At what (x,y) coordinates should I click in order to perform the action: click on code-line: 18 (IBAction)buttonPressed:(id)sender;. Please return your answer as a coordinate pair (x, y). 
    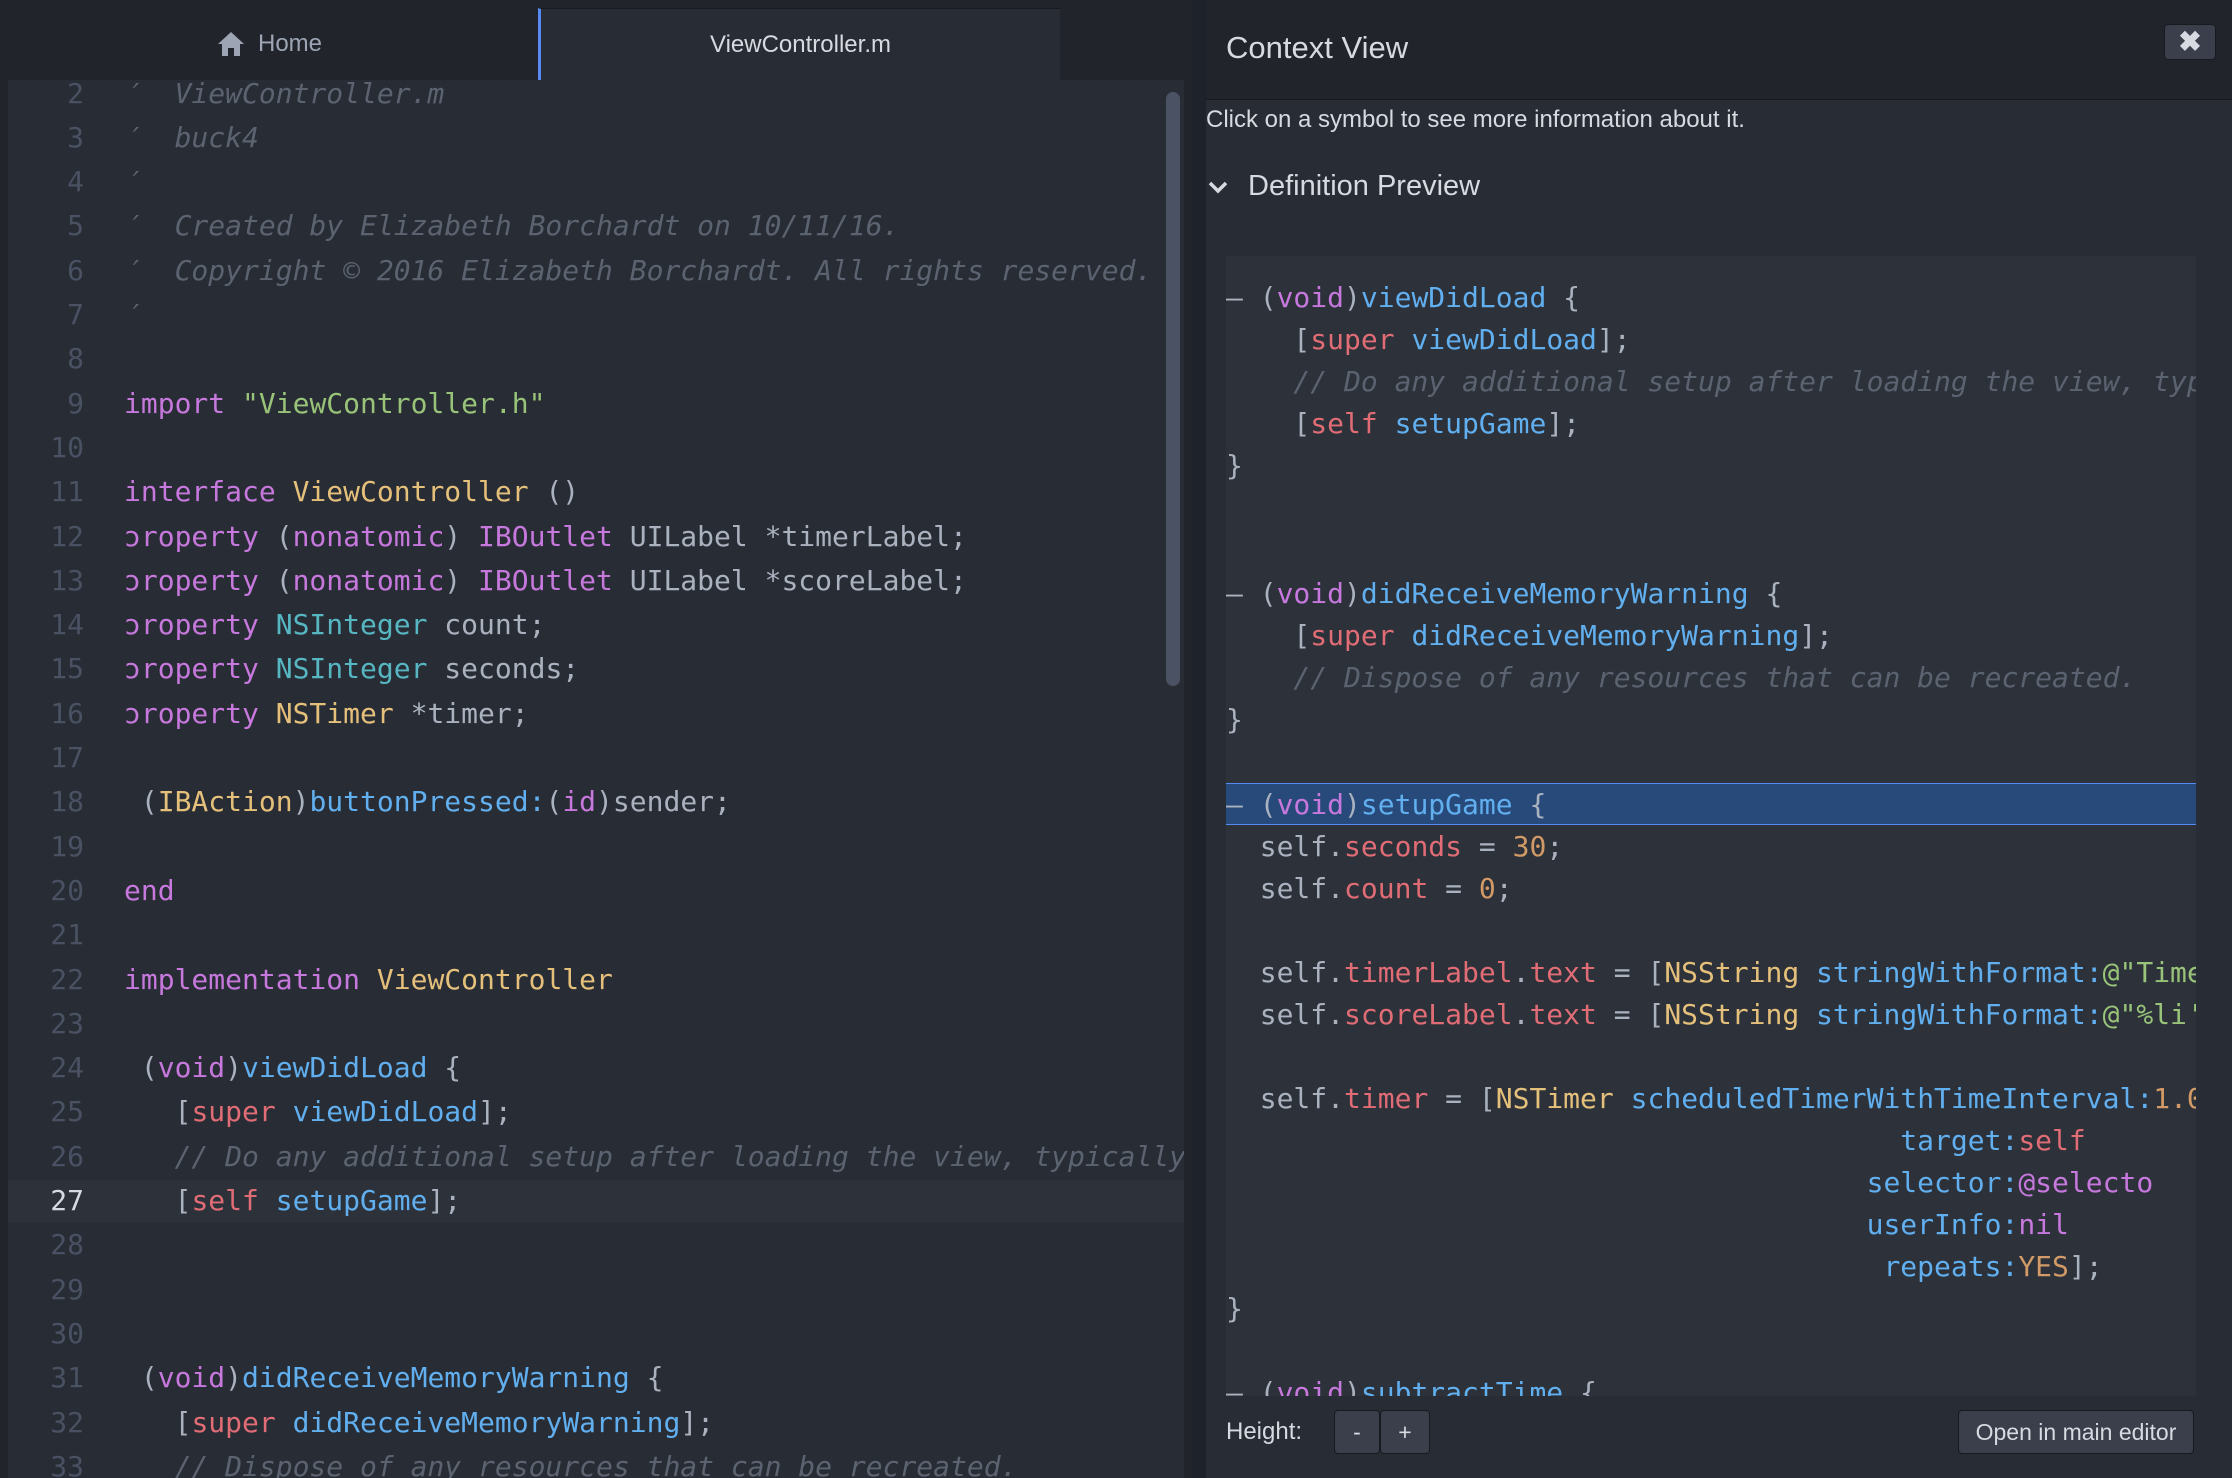
    Looking at the image, I should click on (596, 802).